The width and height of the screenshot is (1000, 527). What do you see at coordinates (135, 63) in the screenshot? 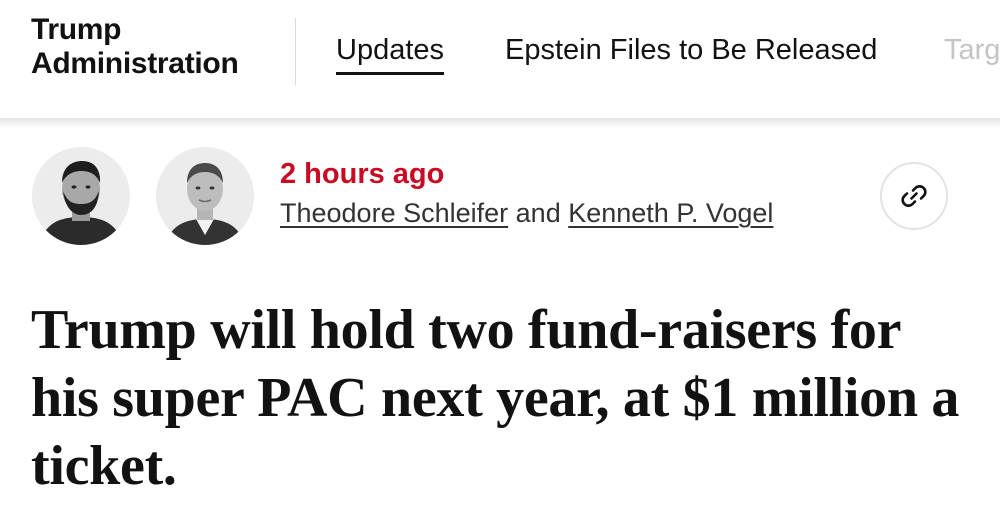
I see `section-title-line2: Administration` at bounding box center [135, 63].